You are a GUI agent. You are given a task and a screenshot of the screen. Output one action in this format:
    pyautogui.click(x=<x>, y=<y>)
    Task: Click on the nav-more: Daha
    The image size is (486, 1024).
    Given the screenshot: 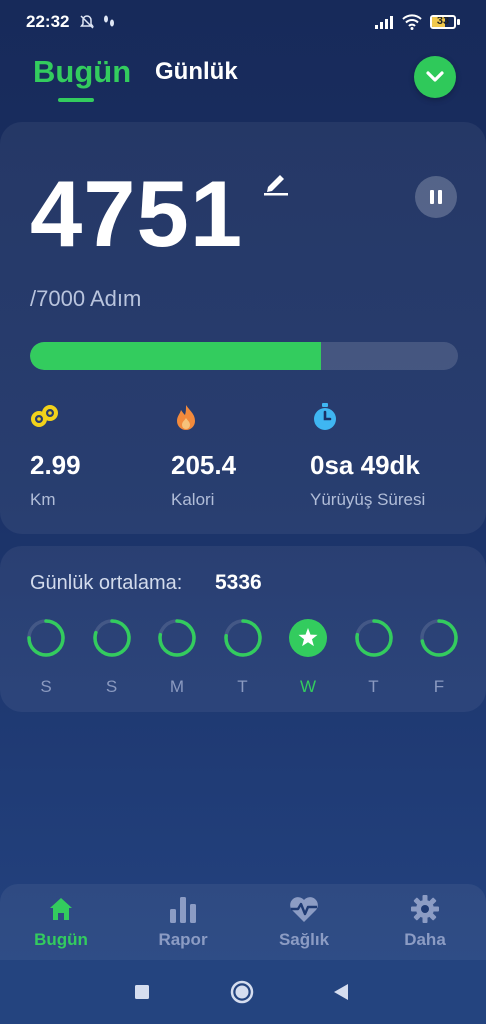 What is the action you would take?
    pyautogui.click(x=425, y=922)
    